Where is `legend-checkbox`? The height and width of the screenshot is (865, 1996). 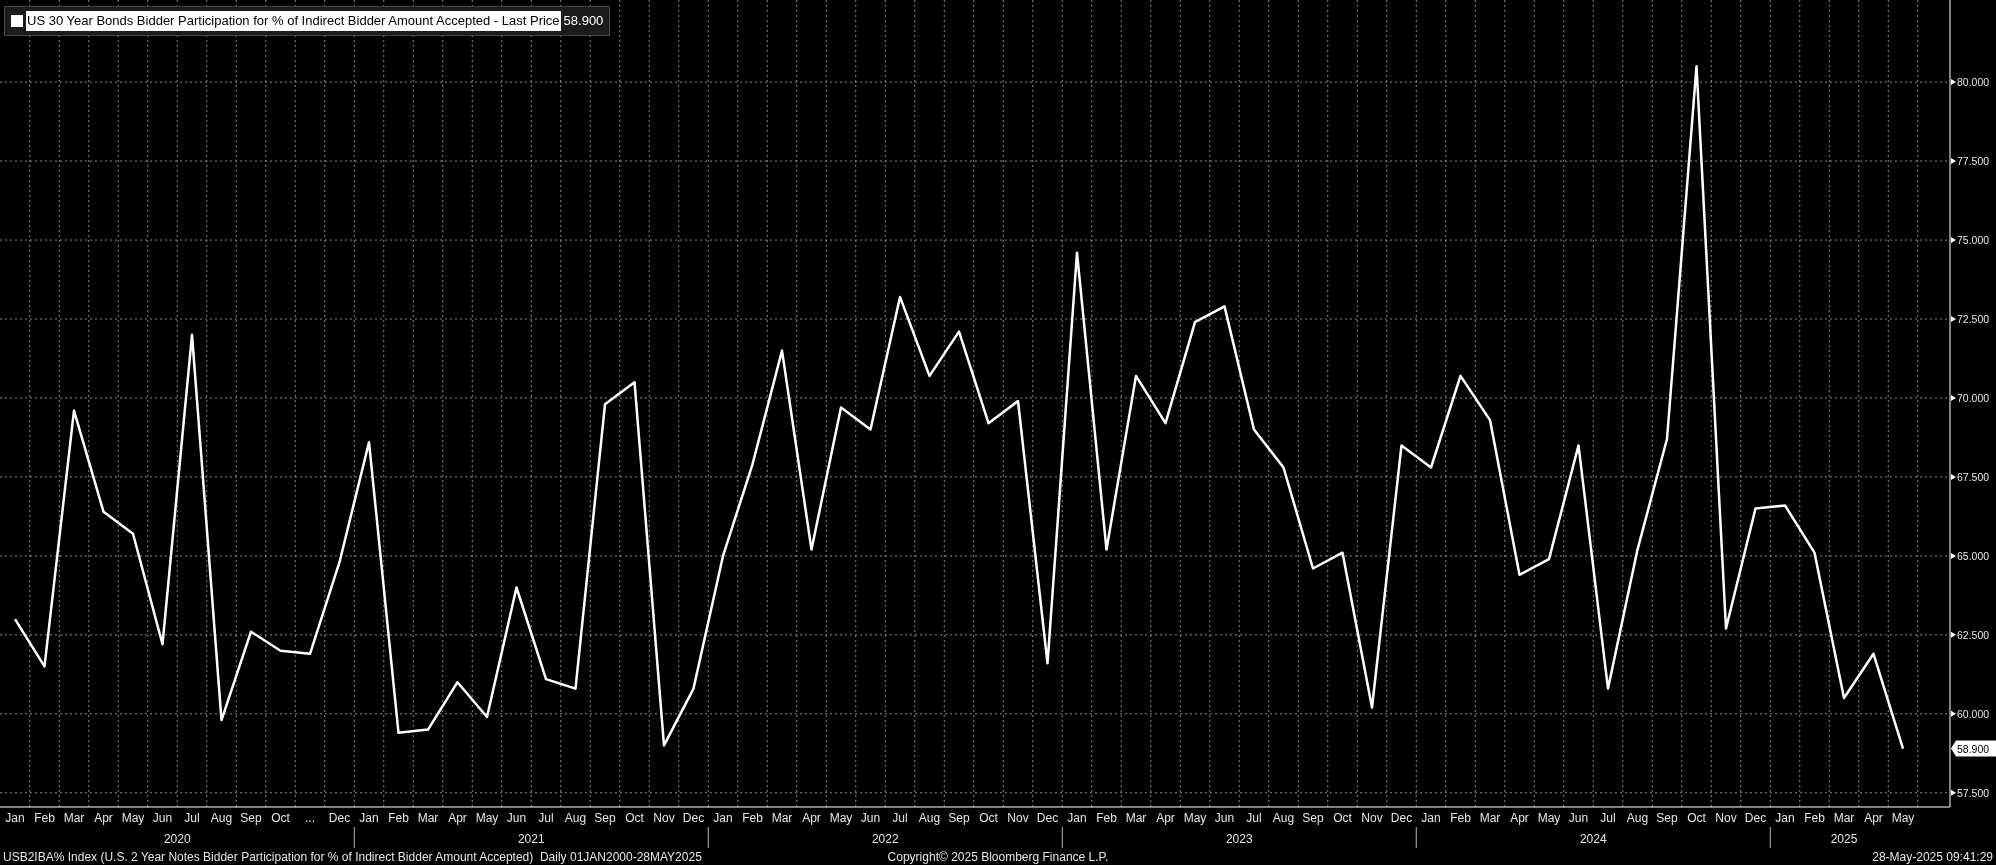 legend-checkbox is located at coordinates (17, 20).